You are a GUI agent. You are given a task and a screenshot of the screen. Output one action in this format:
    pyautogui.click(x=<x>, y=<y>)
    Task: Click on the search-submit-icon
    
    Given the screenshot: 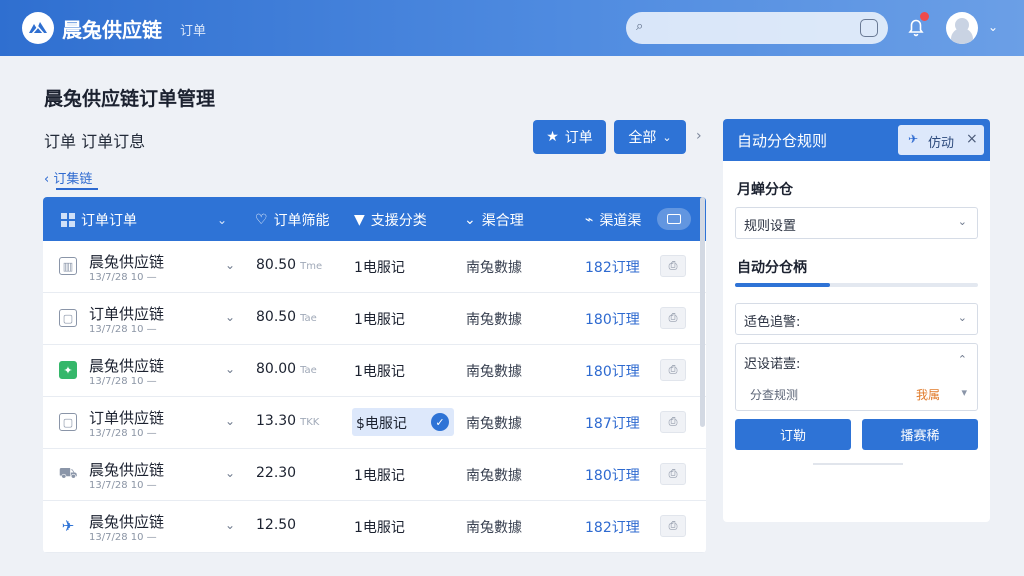 What is the action you would take?
    pyautogui.click(x=869, y=28)
    